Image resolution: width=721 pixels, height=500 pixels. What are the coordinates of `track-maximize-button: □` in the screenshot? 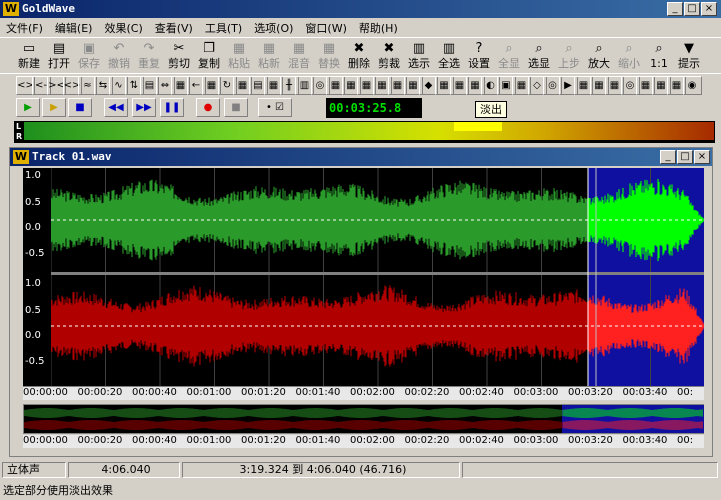 It's located at (685, 157).